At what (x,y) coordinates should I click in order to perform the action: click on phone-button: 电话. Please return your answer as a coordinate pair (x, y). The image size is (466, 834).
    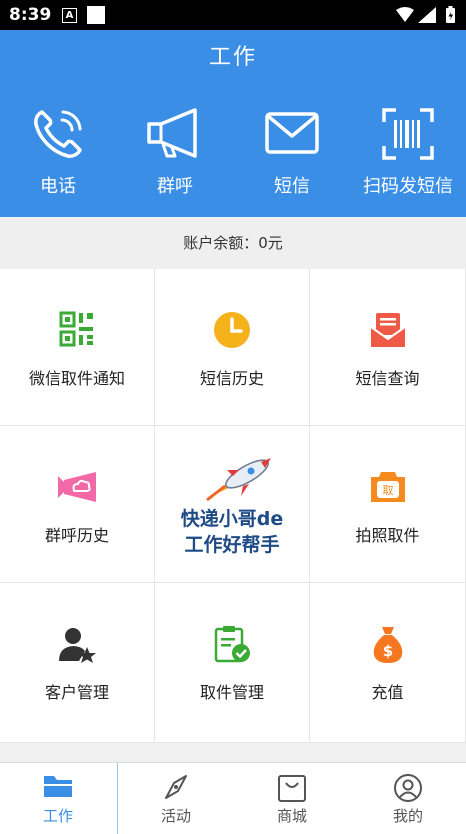
    Looking at the image, I should click on (58, 151).